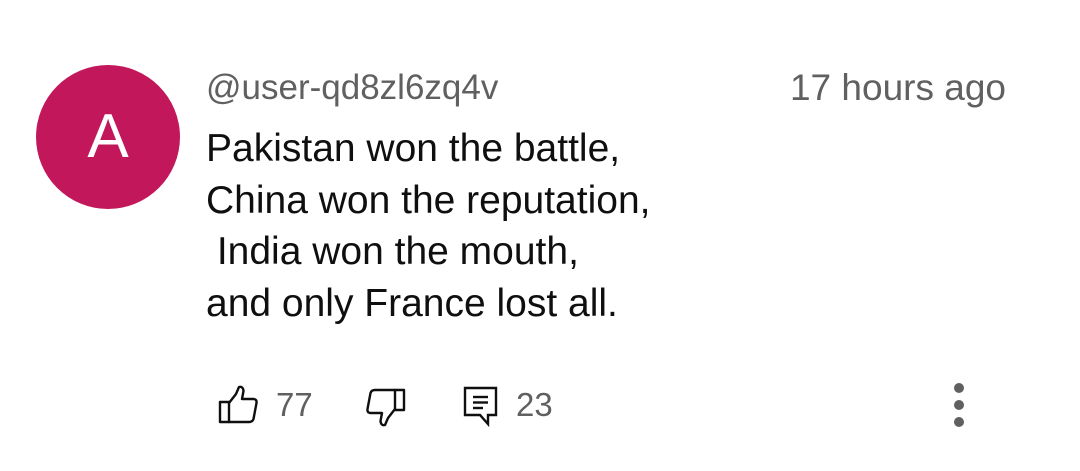  I want to click on reply-count: 23, so click(534, 404).